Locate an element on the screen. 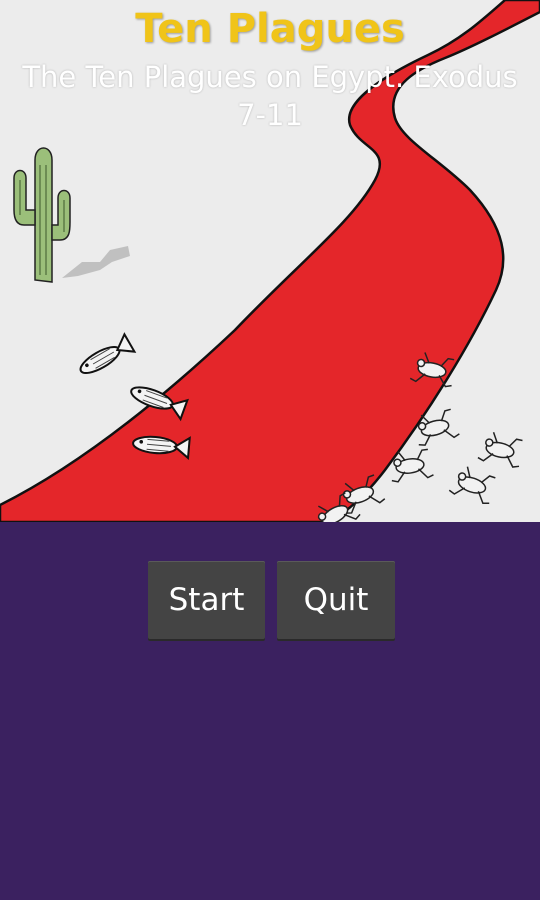  game-title: Ten Plagues is located at coordinates (270, 29).